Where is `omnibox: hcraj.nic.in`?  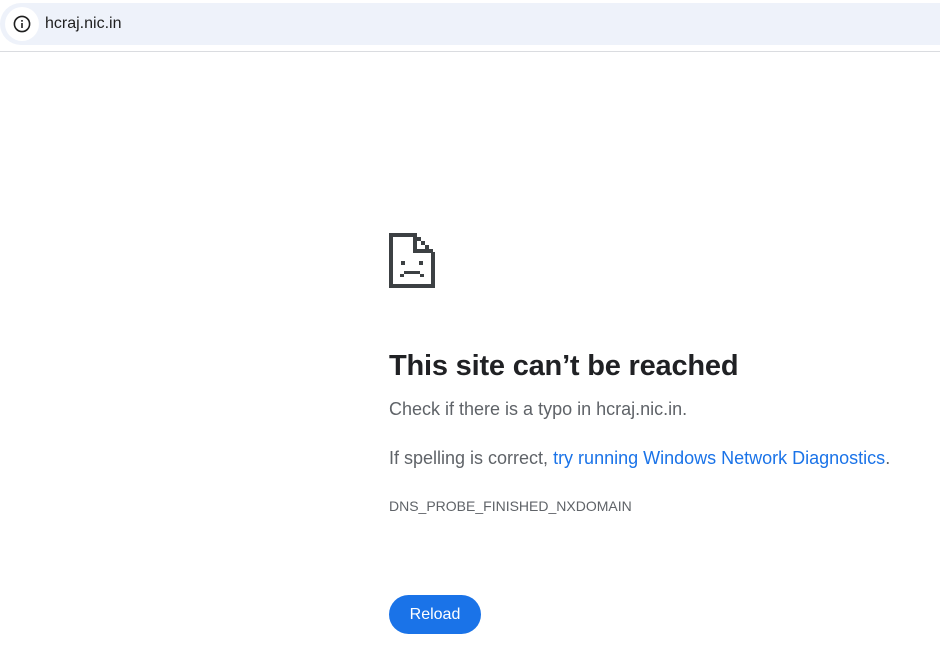 omnibox: hcraj.nic.in is located at coordinates (470, 24).